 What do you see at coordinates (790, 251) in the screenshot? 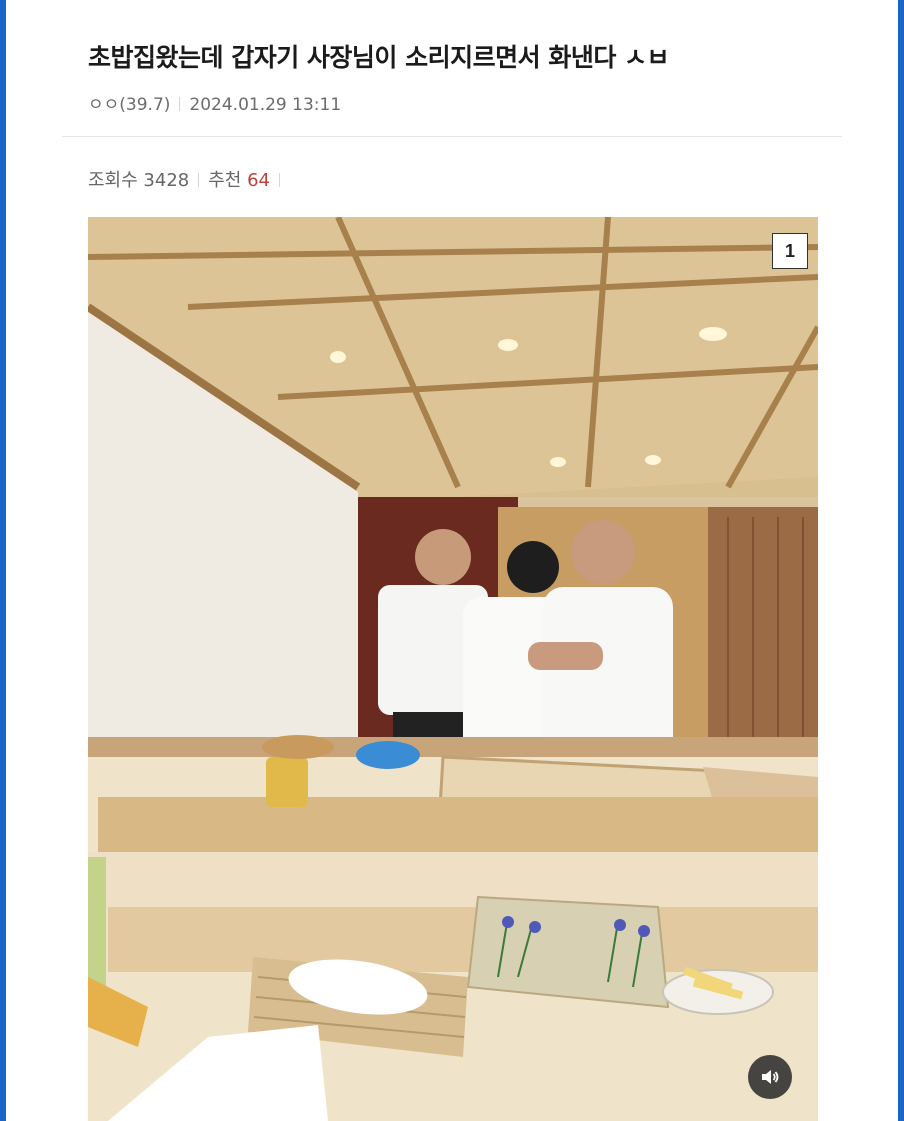
I see `image-index-badge: 1` at bounding box center [790, 251].